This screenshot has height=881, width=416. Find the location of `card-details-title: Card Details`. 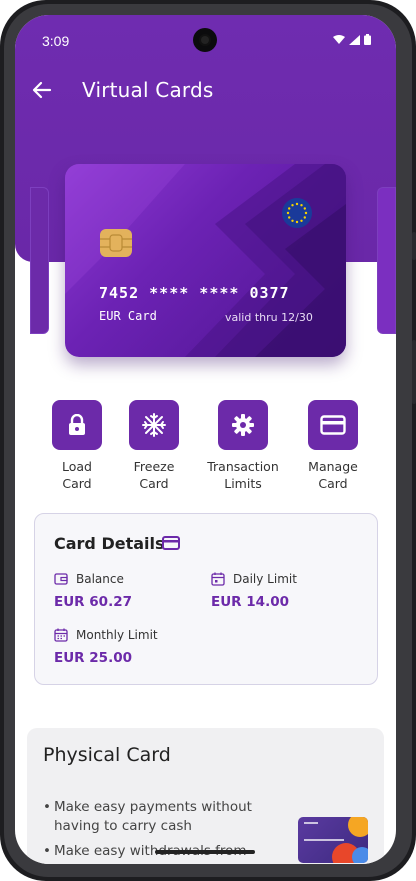

card-details-title: Card Details is located at coordinates (109, 543).